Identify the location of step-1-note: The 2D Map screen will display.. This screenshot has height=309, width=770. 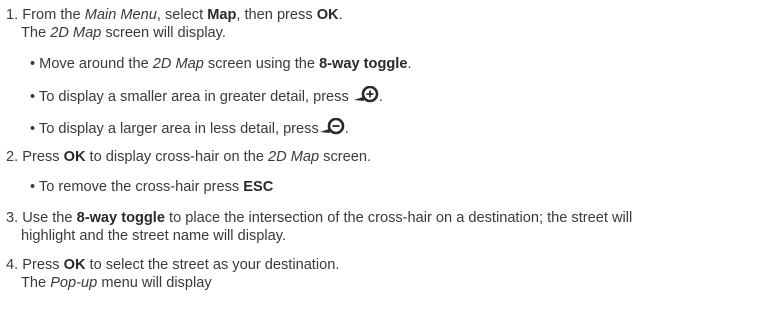
(123, 33).